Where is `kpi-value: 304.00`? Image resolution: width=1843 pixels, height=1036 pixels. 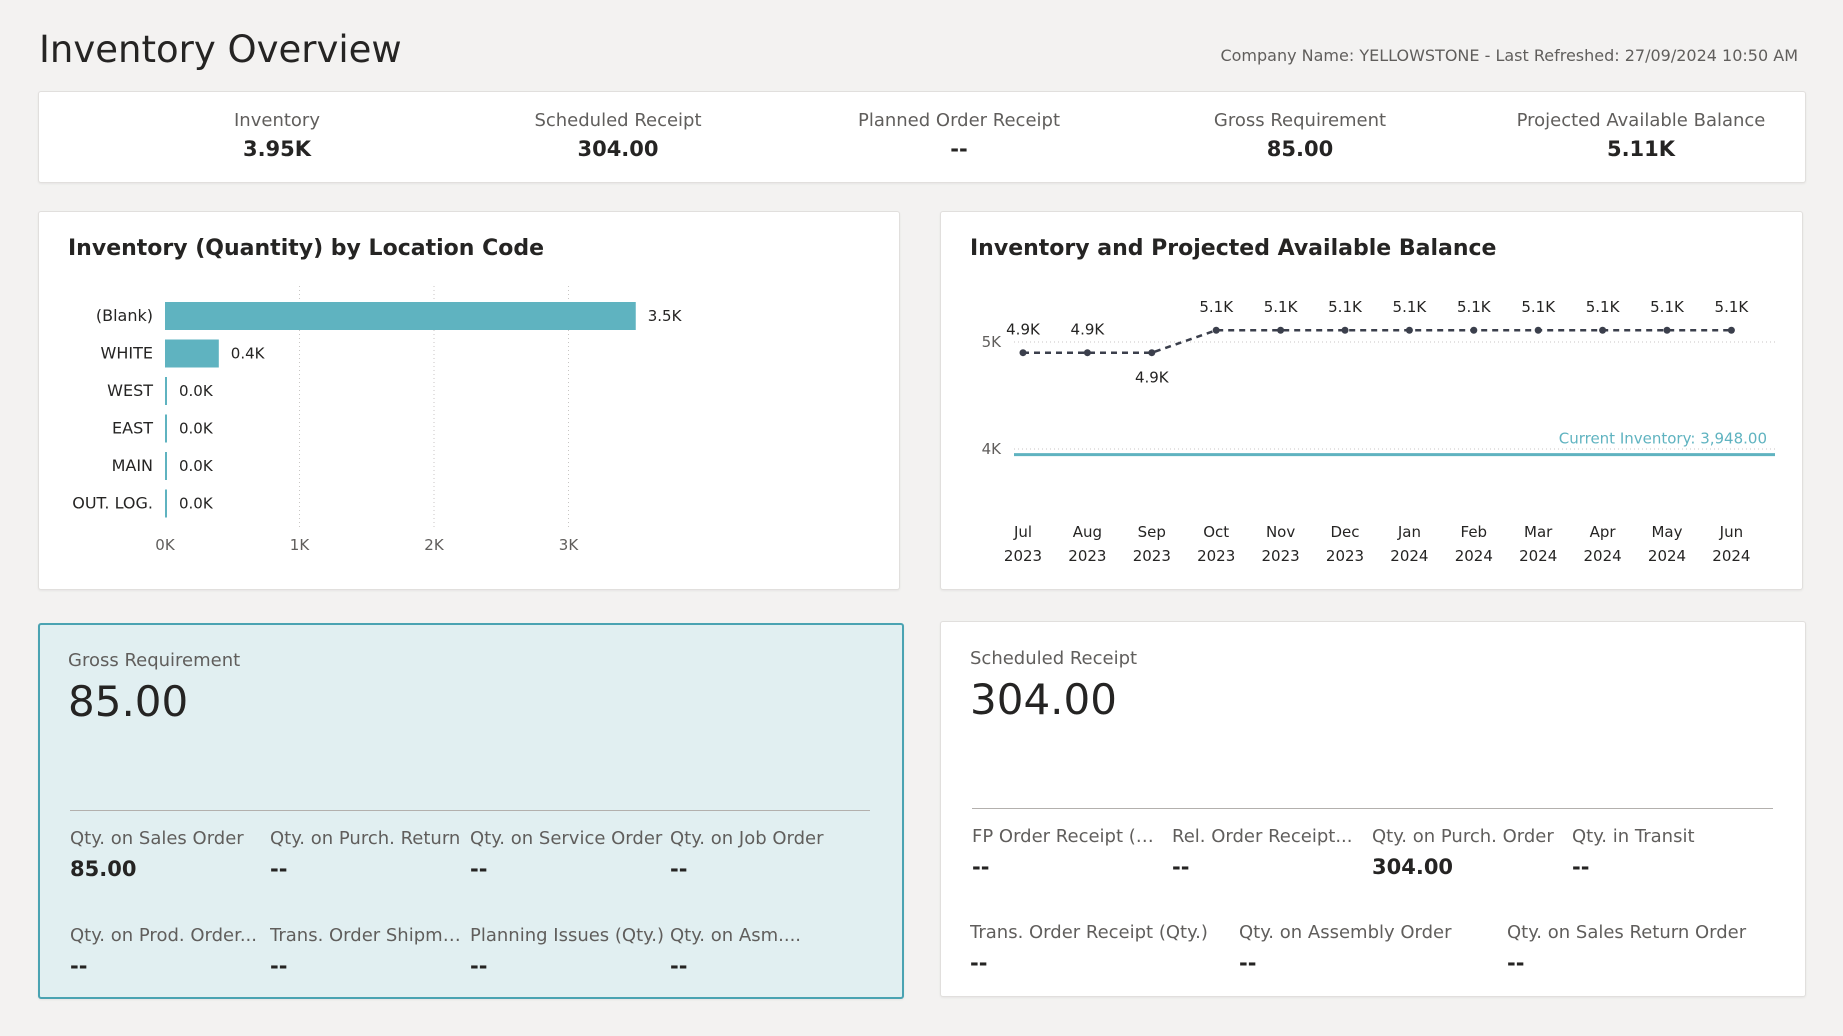 kpi-value: 304.00 is located at coordinates (618, 149).